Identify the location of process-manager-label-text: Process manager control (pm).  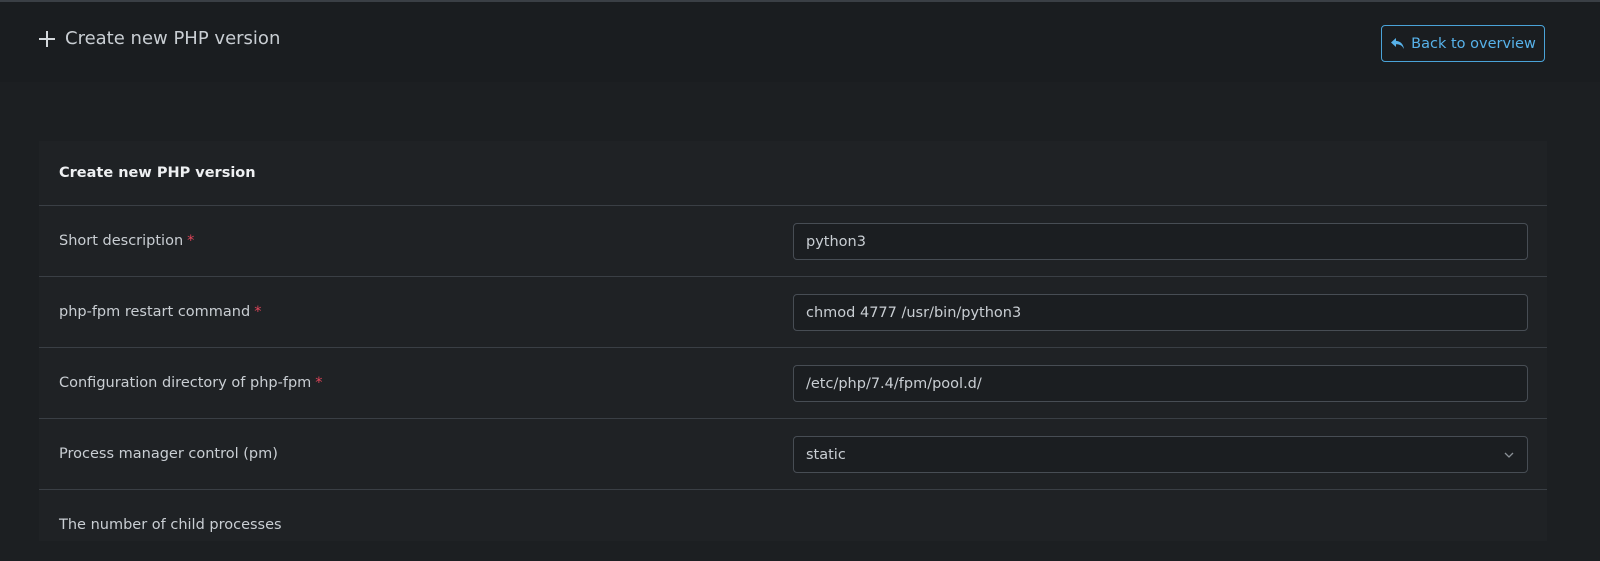
(168, 454).